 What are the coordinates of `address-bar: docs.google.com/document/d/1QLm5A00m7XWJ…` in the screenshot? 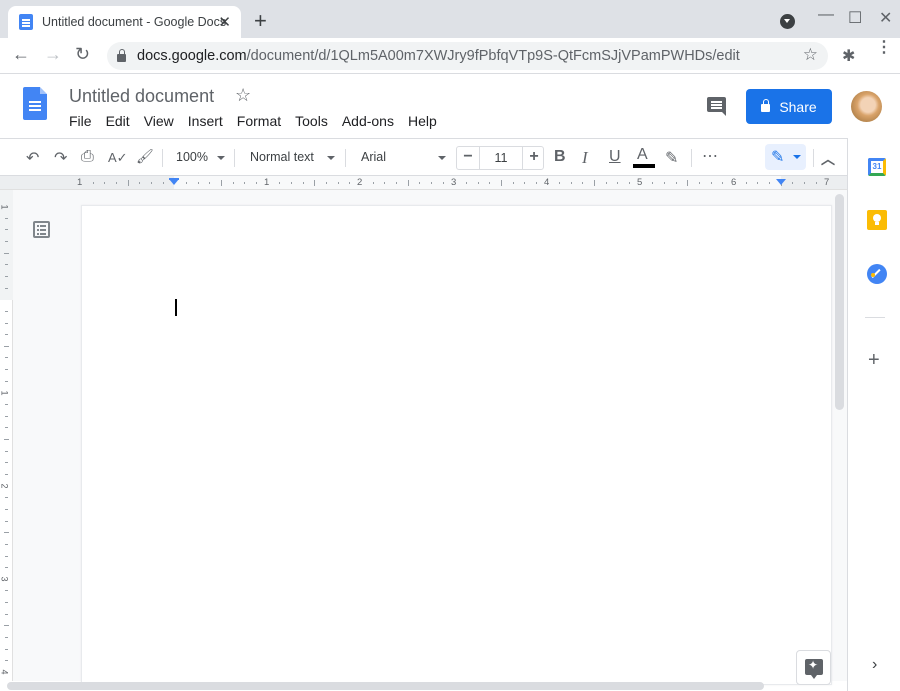 It's located at (467, 56).